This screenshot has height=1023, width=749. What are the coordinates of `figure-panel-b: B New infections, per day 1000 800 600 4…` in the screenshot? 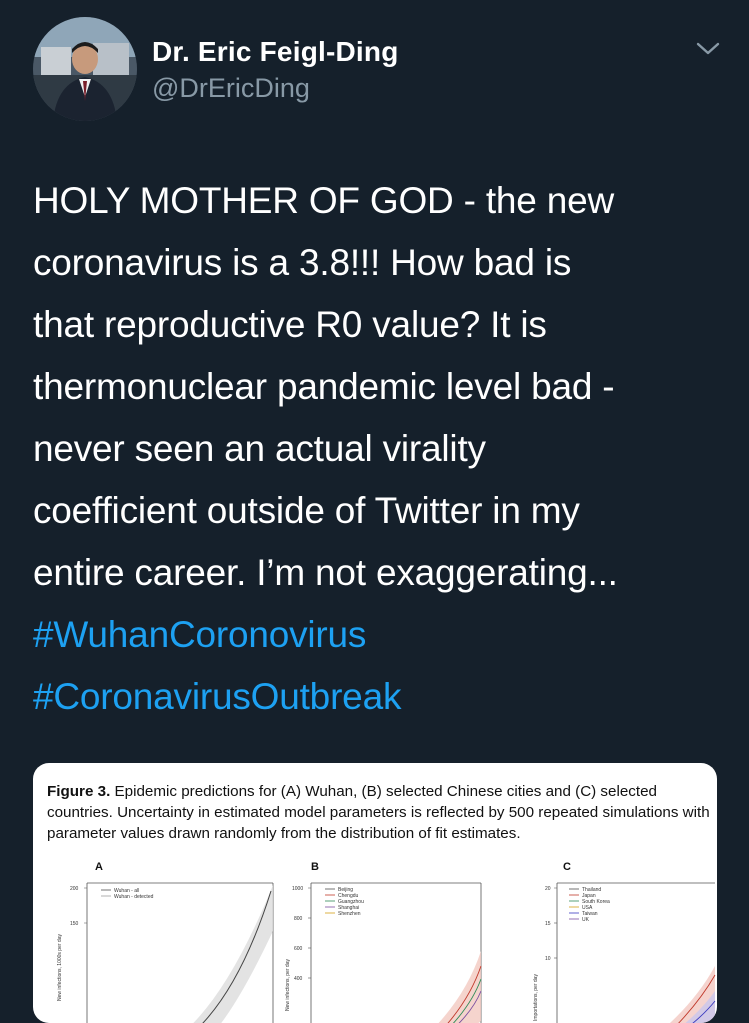 It's located at (391, 942).